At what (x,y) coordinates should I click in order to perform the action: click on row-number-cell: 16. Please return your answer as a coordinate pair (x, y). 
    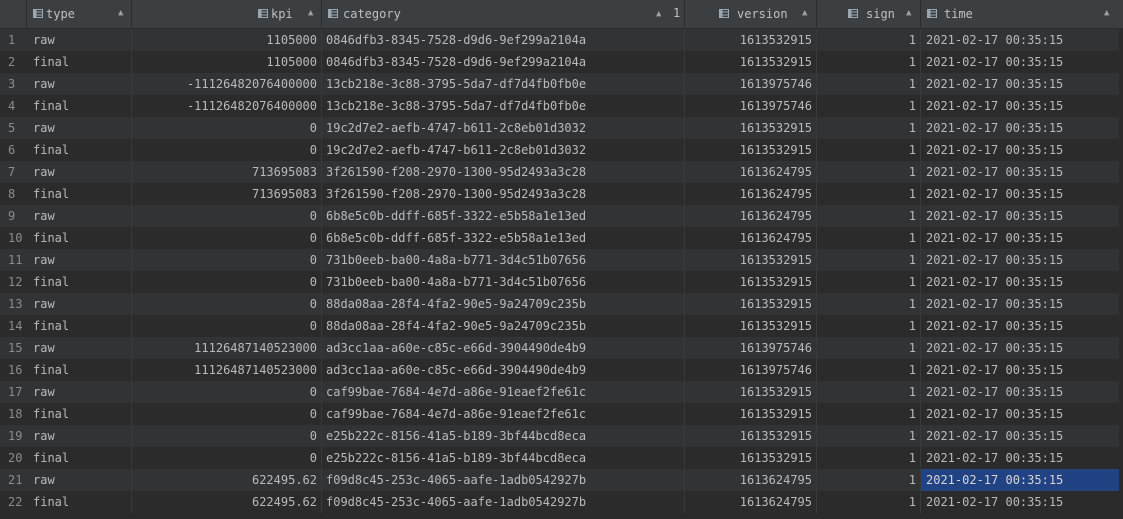
    Looking at the image, I should click on (13, 370).